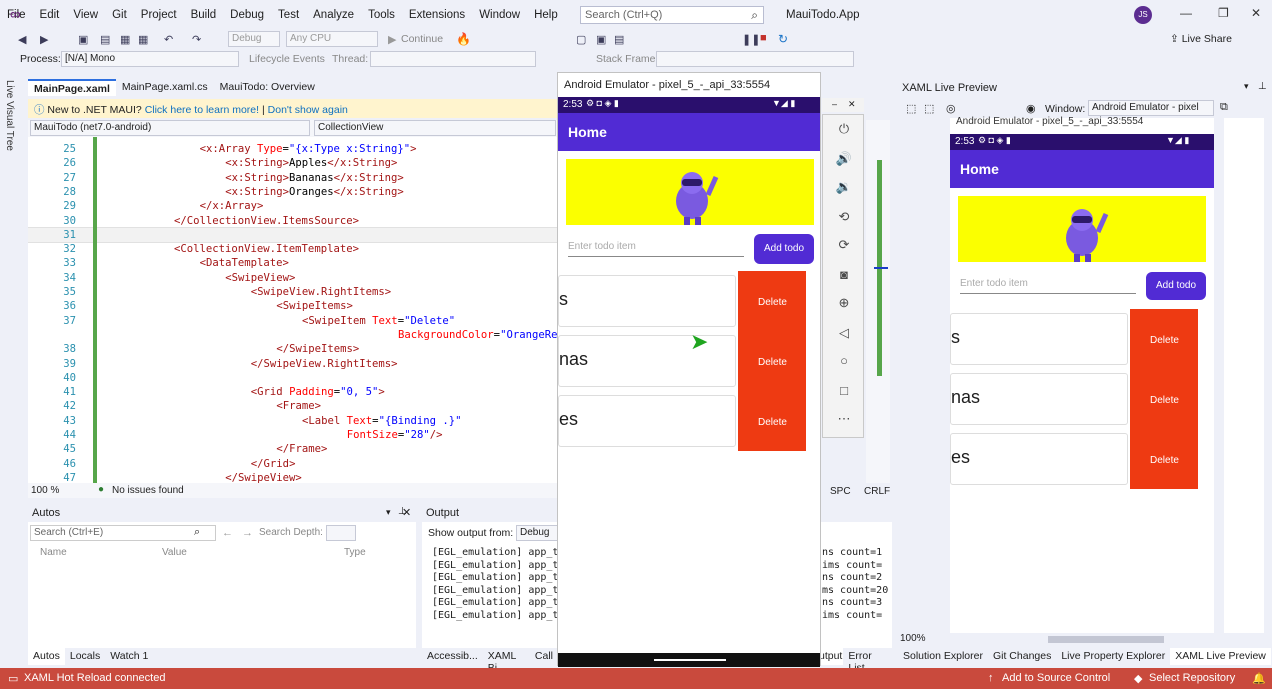  I want to click on code-line: 42 <Frame>, so click(293, 406).